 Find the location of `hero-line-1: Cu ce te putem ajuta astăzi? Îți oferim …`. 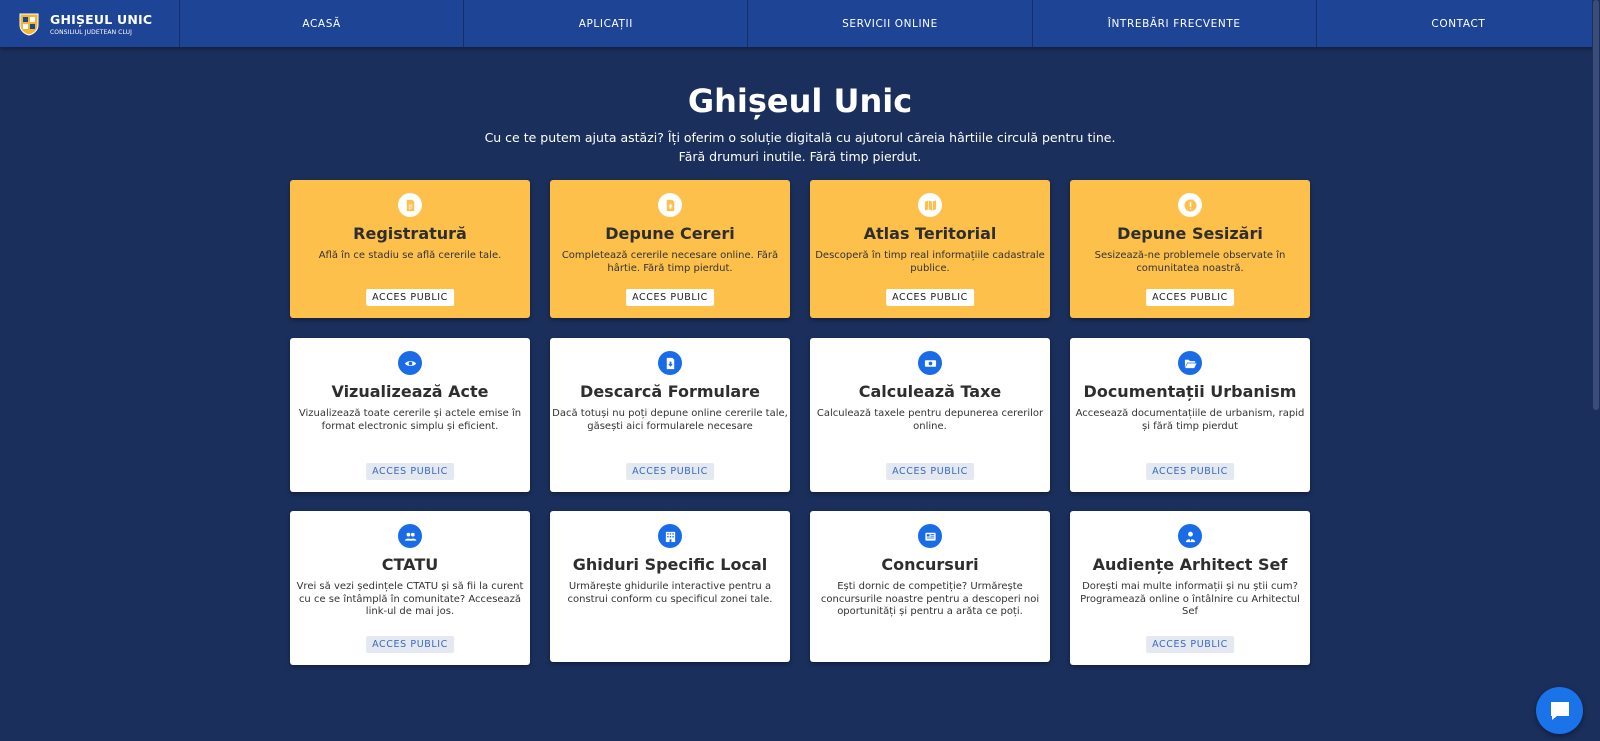

hero-line-1: Cu ce te putem ajuta astăzi? Îți oferim … is located at coordinates (800, 137).